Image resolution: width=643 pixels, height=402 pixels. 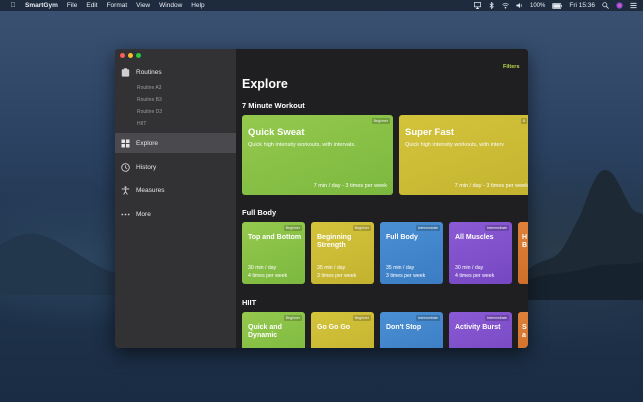 I want to click on card-title: All Muscles, so click(x=474, y=237).